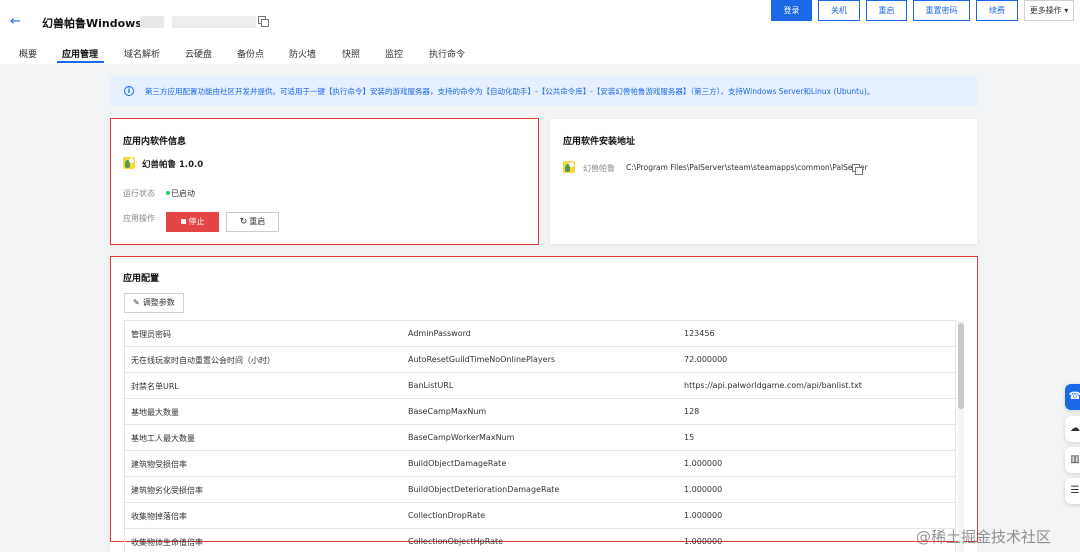 The width and height of the screenshot is (1080, 552). Describe the element at coordinates (1072, 397) in the screenshot. I see `headset-icon: ☎` at that location.